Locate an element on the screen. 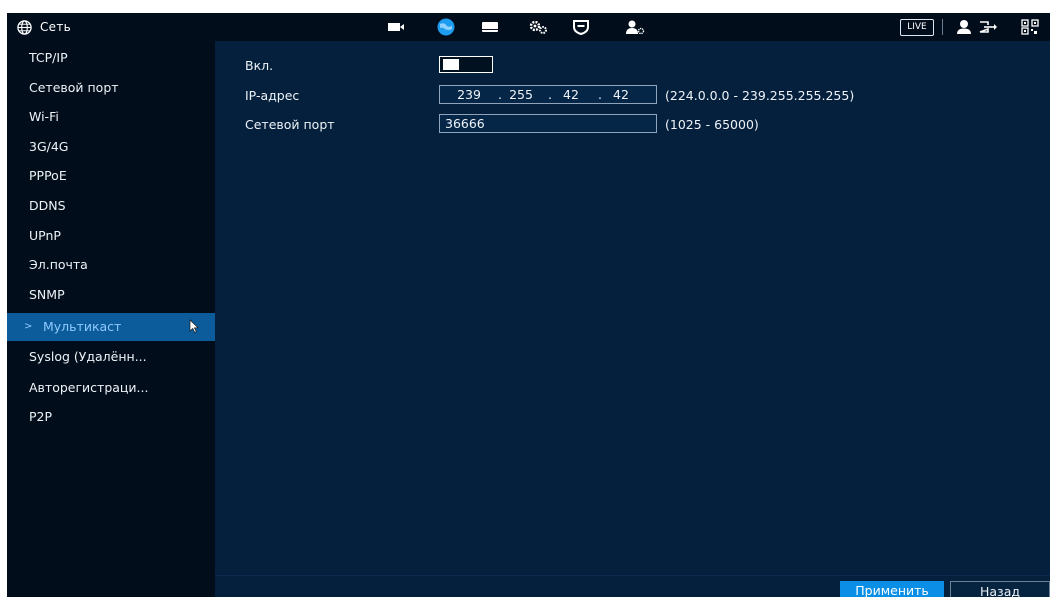 The width and height of the screenshot is (1056, 597). live-view-button: LIVE is located at coordinates (917, 27).